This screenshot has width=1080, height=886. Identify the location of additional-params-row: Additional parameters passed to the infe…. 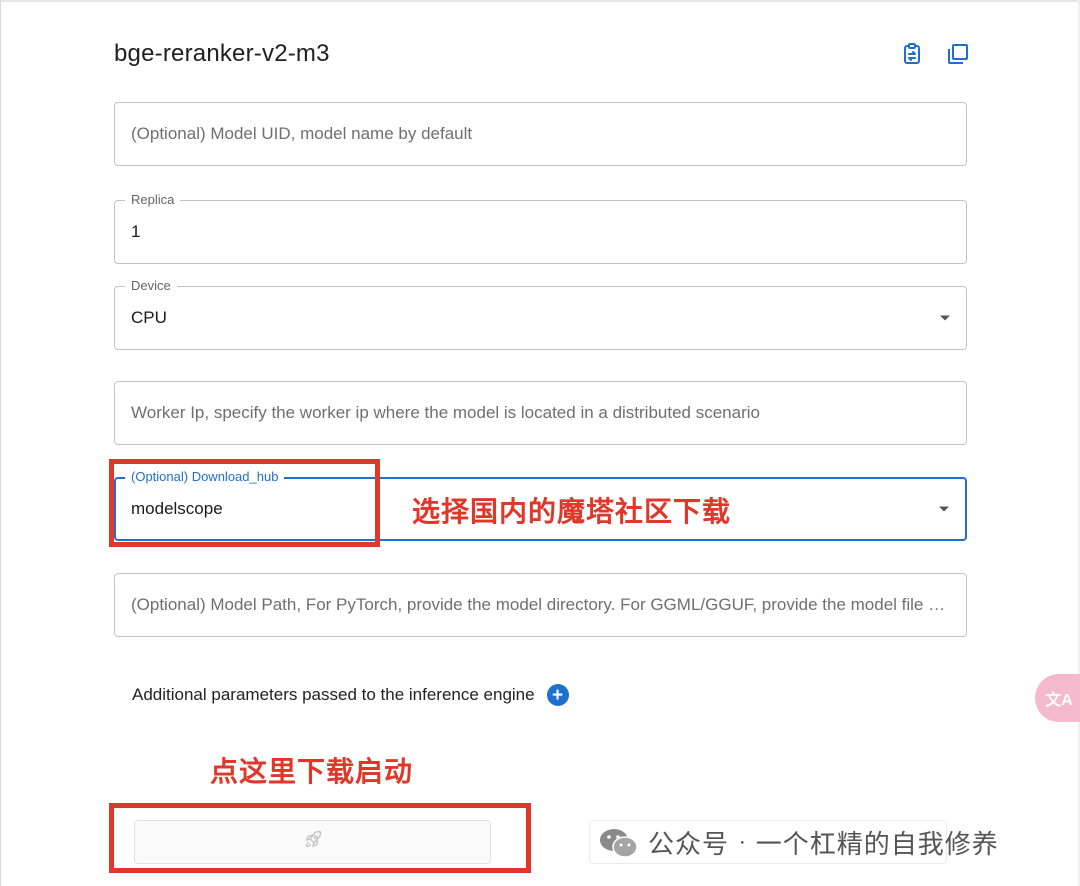
(350, 695).